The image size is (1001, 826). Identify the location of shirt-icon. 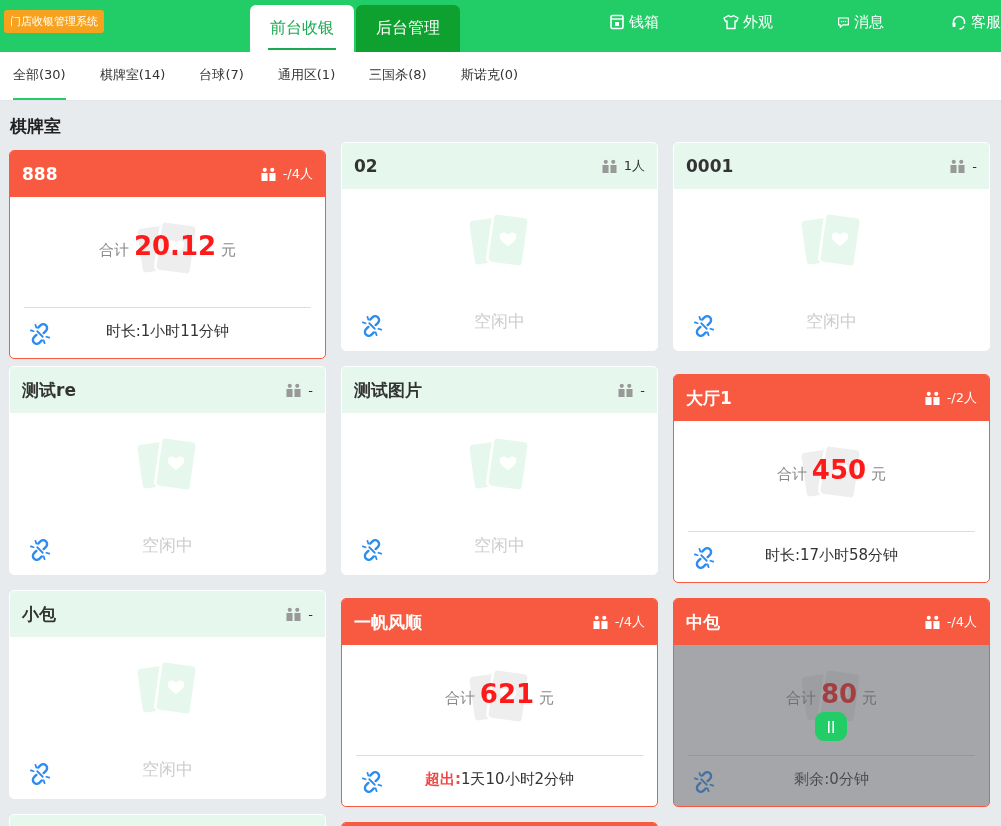
(731, 22).